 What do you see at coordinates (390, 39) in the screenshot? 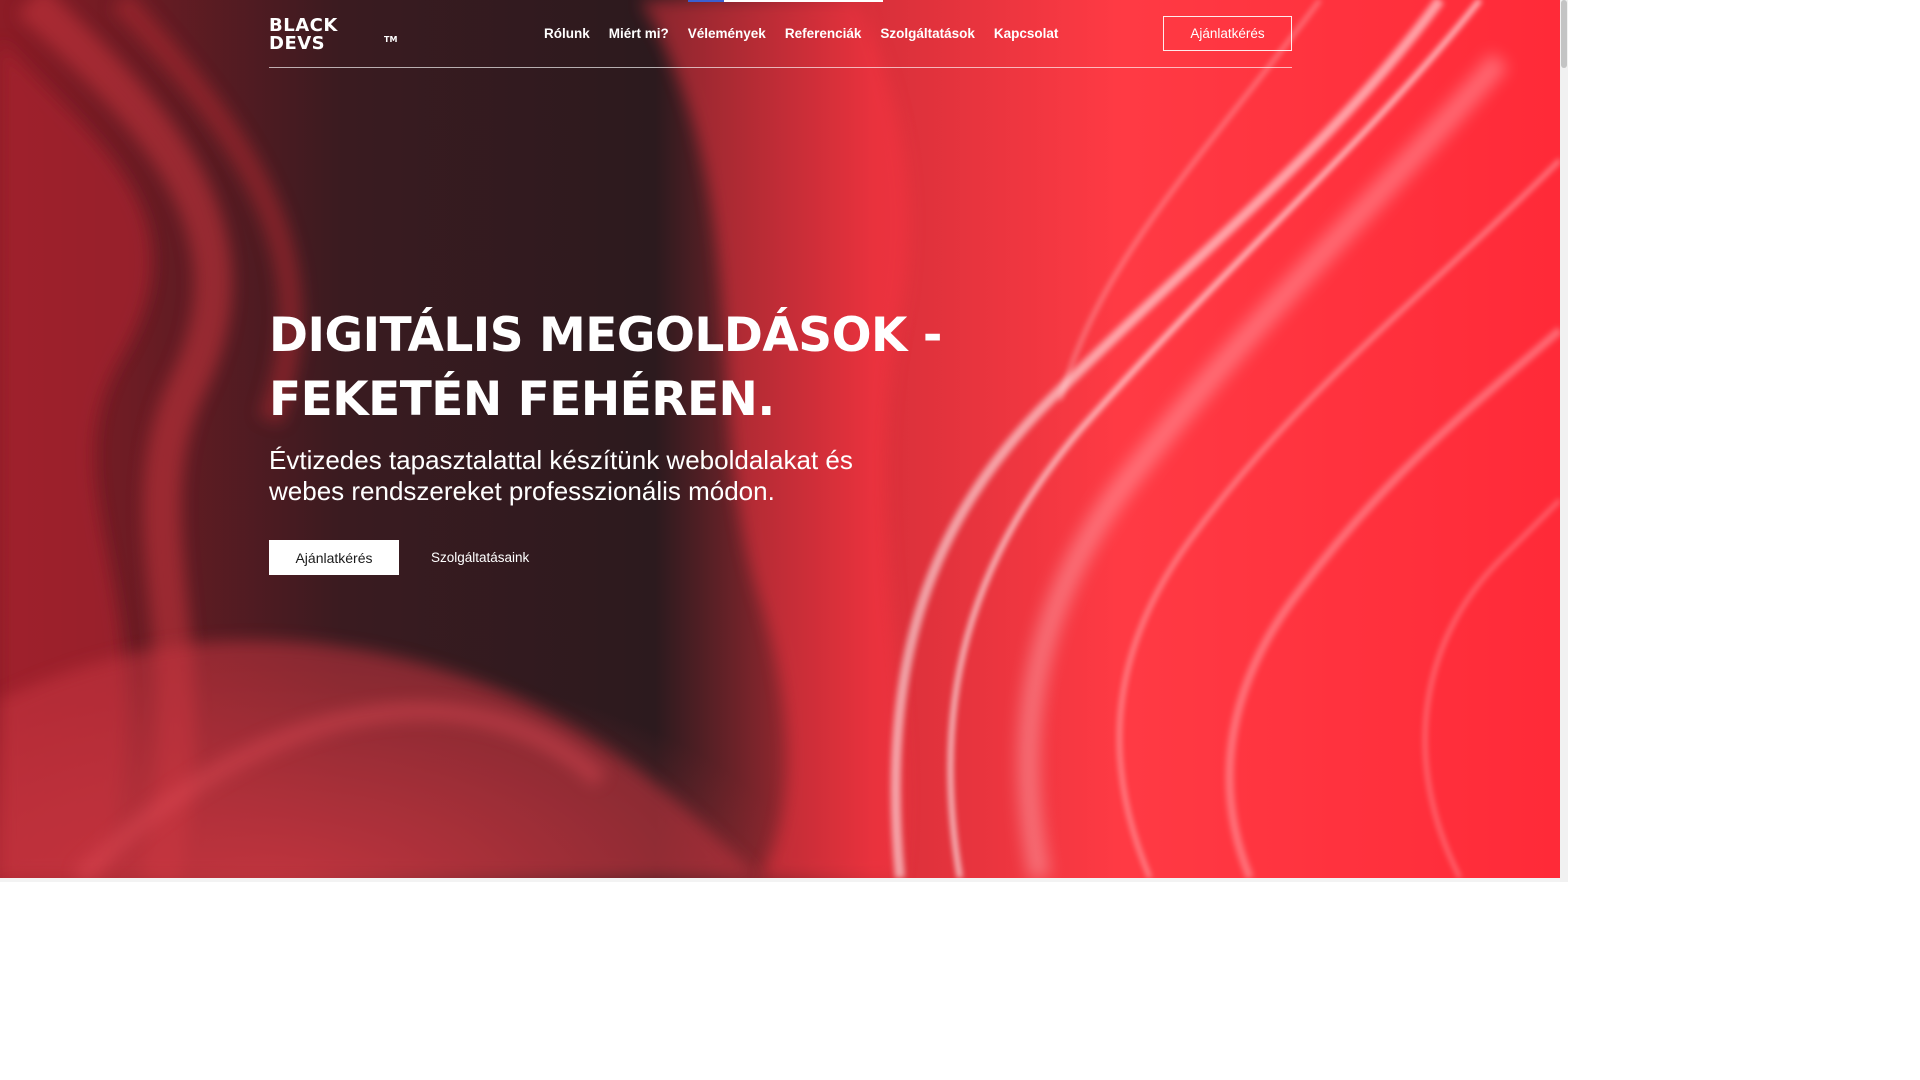
I see `logo-trademark: TM` at bounding box center [390, 39].